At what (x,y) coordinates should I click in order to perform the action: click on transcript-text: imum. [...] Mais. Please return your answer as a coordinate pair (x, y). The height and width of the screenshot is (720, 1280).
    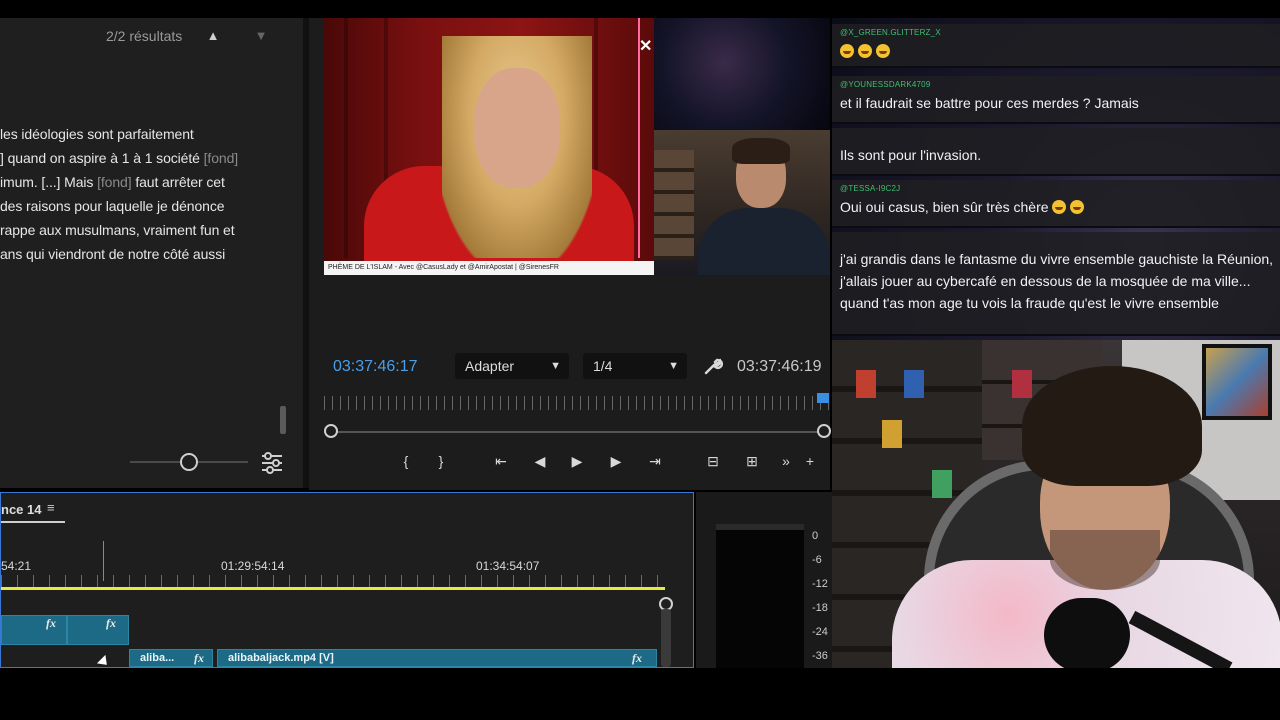
    Looking at the image, I should click on (49, 182).